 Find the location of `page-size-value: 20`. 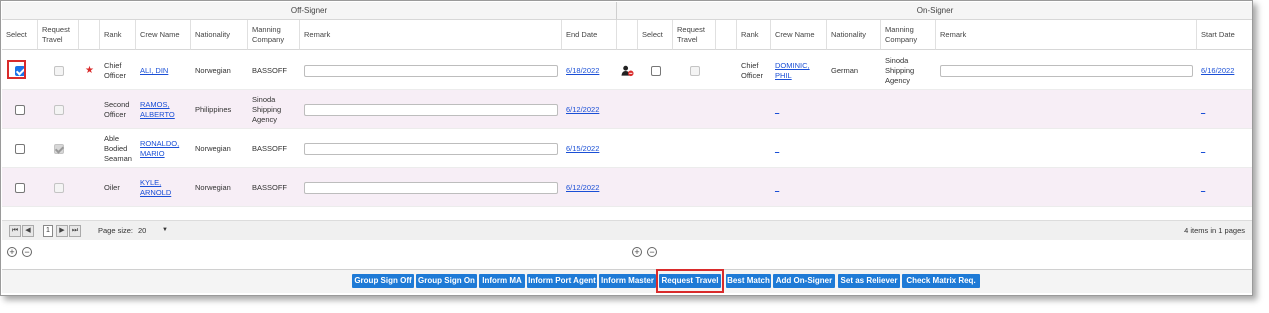

page-size-value: 20 is located at coordinates (142, 230).